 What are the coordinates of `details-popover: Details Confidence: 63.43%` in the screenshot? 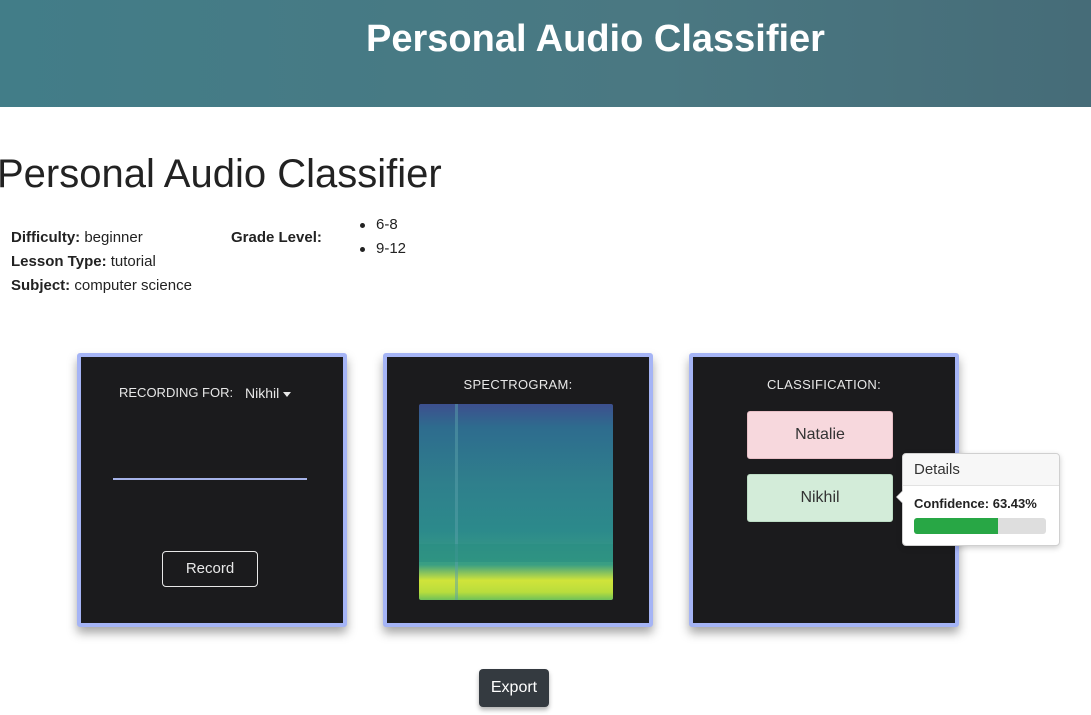 It's located at (978, 499).